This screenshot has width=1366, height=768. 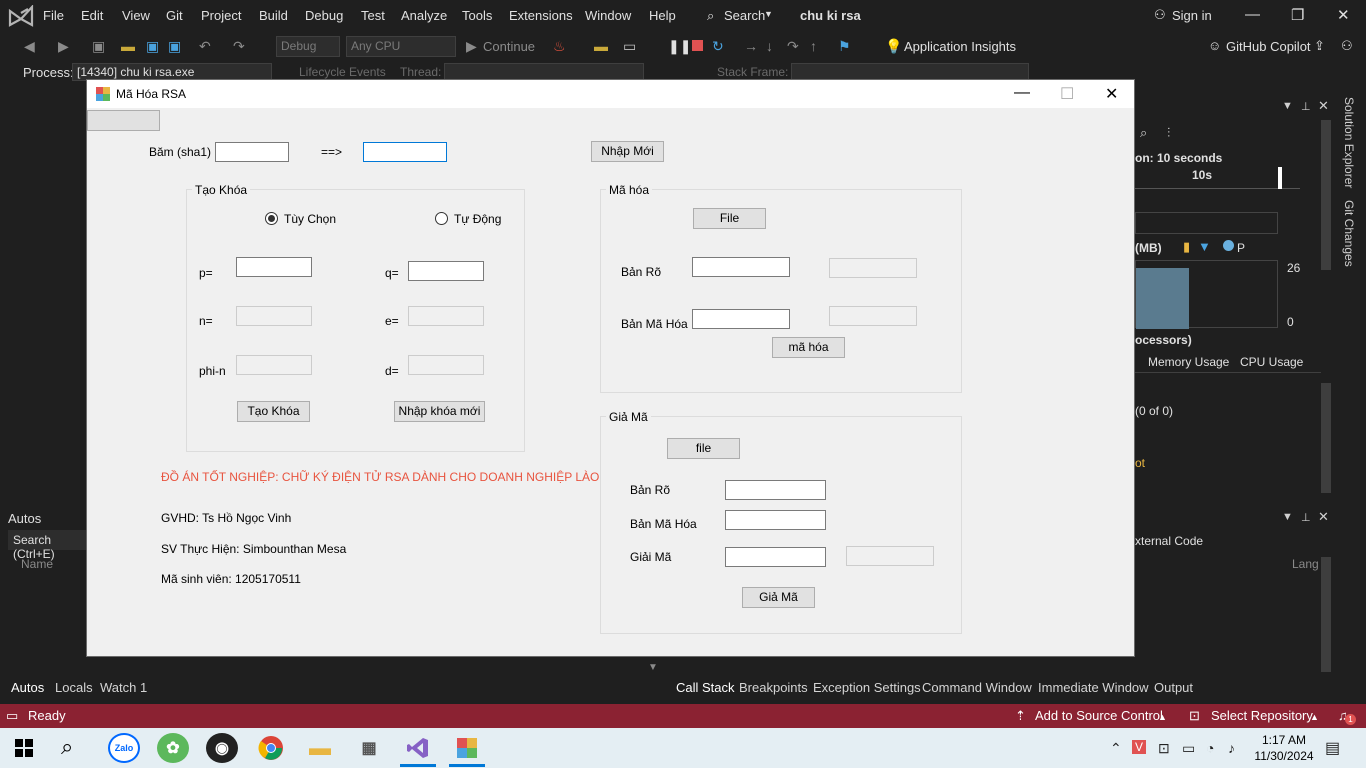 I want to click on radio-custom-label: Tùy Chọn, so click(x=310, y=219).